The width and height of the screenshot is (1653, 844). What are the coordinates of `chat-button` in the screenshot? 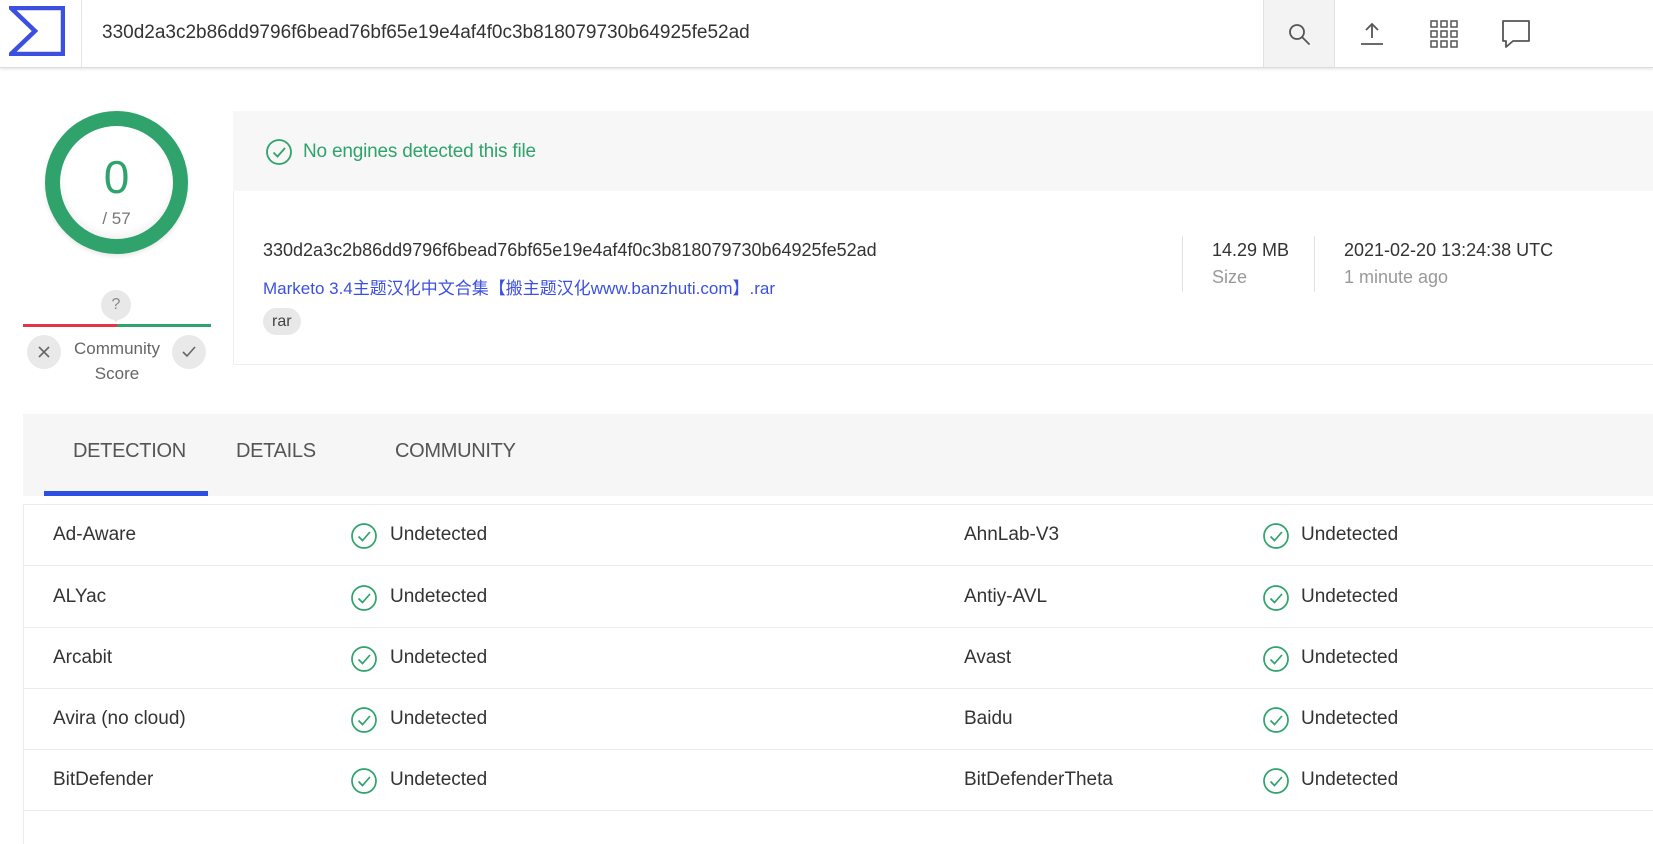 It's located at (1516, 33).